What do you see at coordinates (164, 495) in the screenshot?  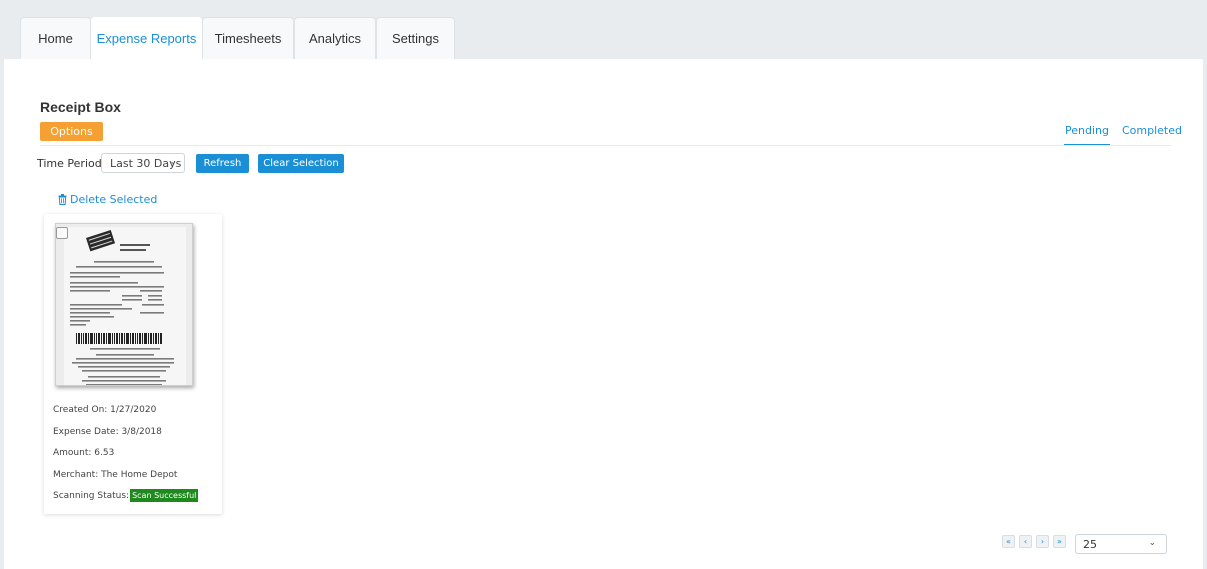 I see `status-badge: Scan Successful` at bounding box center [164, 495].